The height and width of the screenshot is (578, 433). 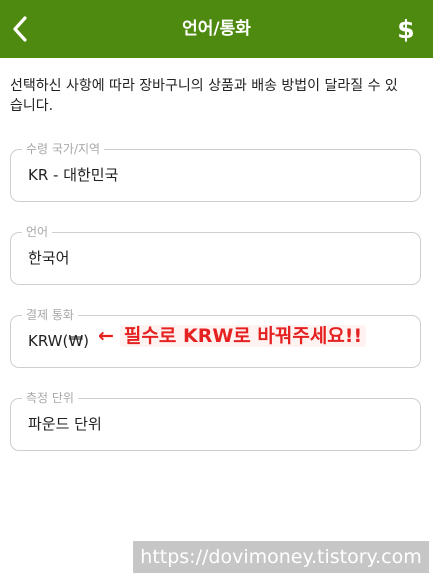 What do you see at coordinates (65, 424) in the screenshot?
I see `unit-field-value: 파운드 단위` at bounding box center [65, 424].